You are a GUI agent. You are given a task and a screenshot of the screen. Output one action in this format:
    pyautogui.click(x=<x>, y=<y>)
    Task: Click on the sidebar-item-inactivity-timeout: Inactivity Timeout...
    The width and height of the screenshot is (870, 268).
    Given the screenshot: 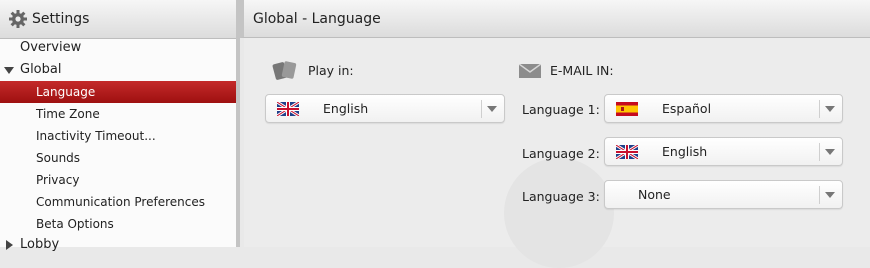 What is the action you would take?
    pyautogui.click(x=118, y=136)
    